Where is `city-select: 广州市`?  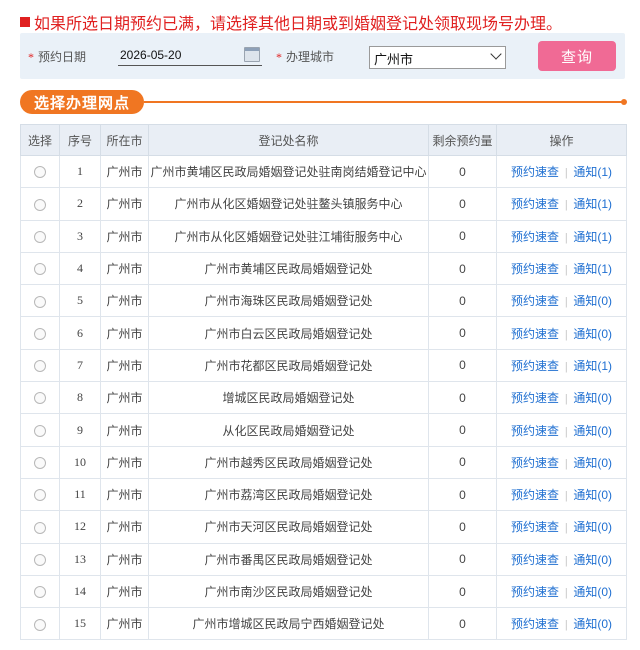
city-select: 广州市 is located at coordinates (437, 57).